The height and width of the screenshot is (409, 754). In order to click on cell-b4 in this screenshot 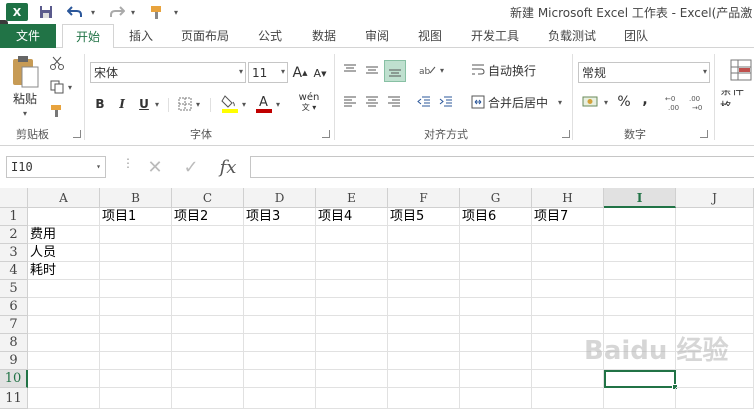, I will do `click(136, 271)`.